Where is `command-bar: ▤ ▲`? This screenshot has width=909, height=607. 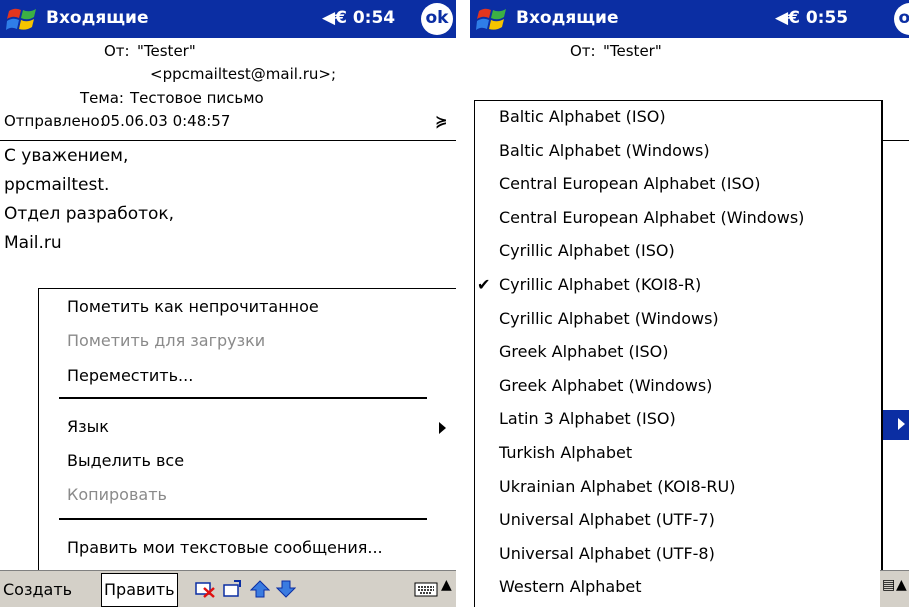 command-bar: ▤ ▲ is located at coordinates (894, 588).